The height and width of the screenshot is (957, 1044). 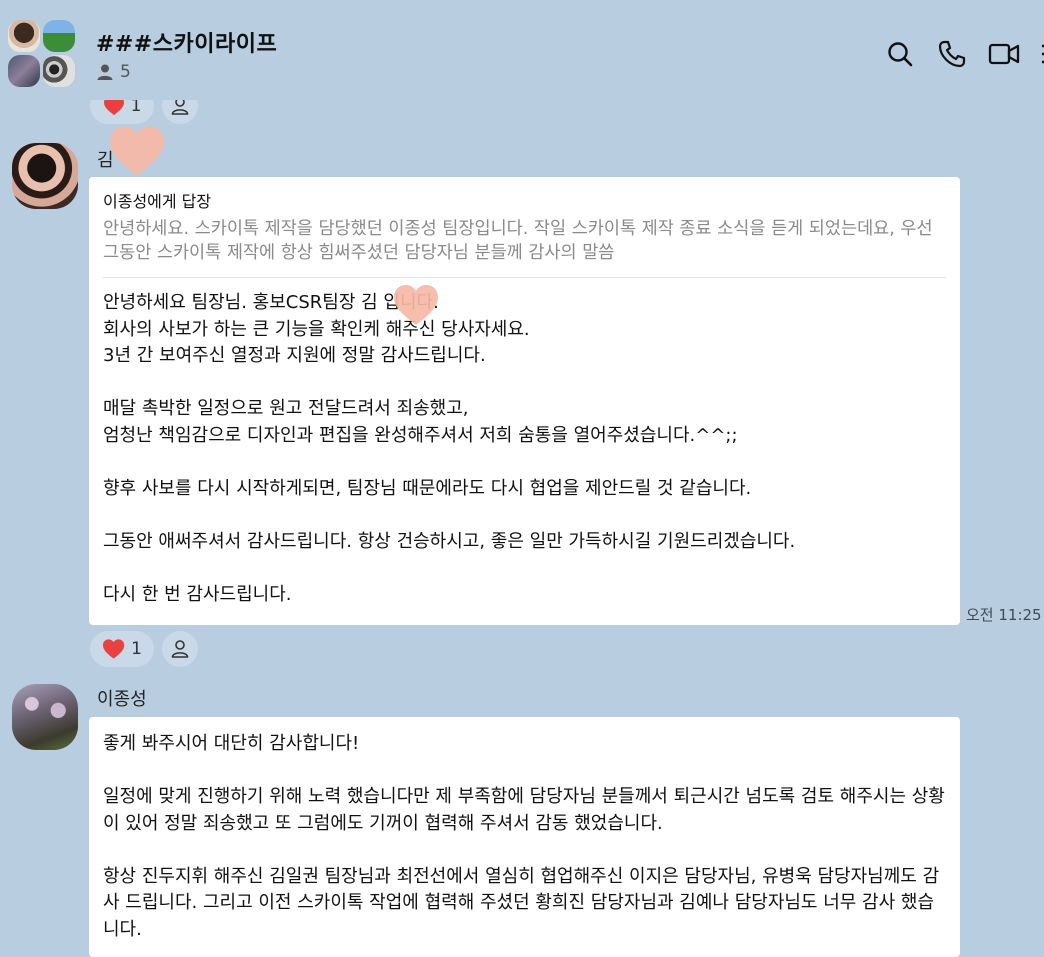 What do you see at coordinates (186, 42) in the screenshot?
I see `room-title: ###스카이라이프` at bounding box center [186, 42].